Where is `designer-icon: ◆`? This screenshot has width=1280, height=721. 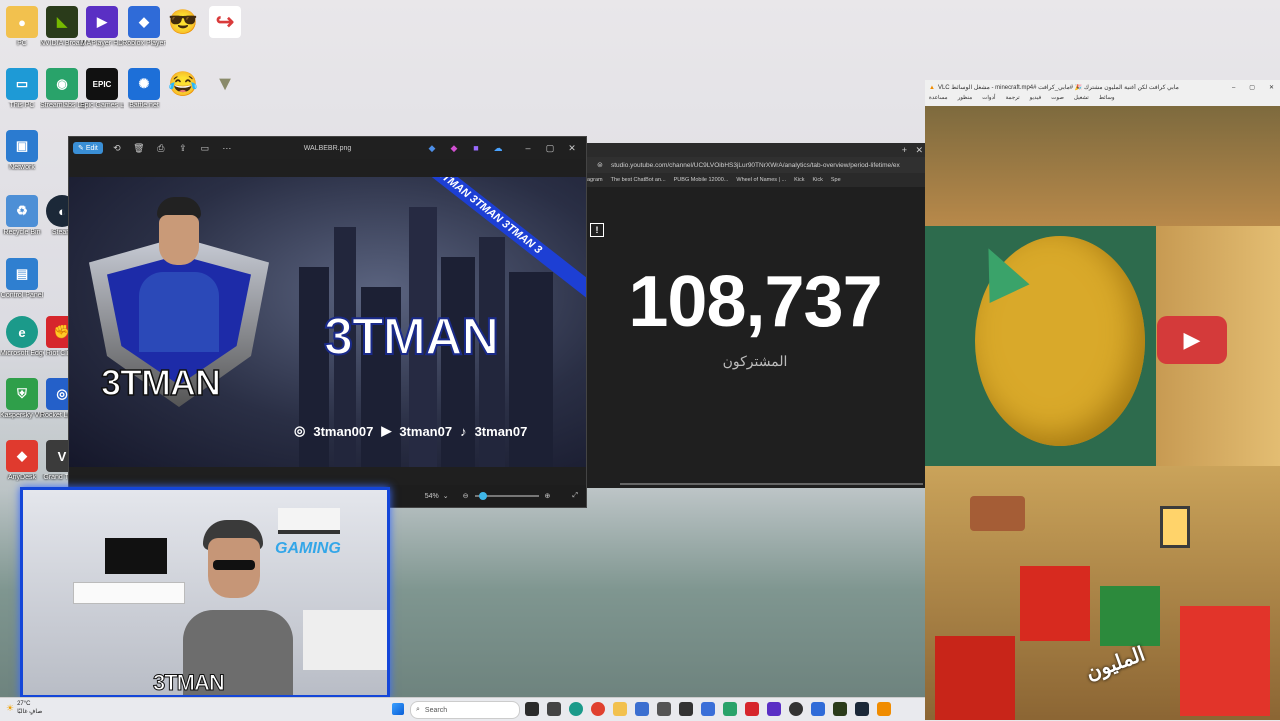
designer-icon: ◆ is located at coordinates (432, 148).